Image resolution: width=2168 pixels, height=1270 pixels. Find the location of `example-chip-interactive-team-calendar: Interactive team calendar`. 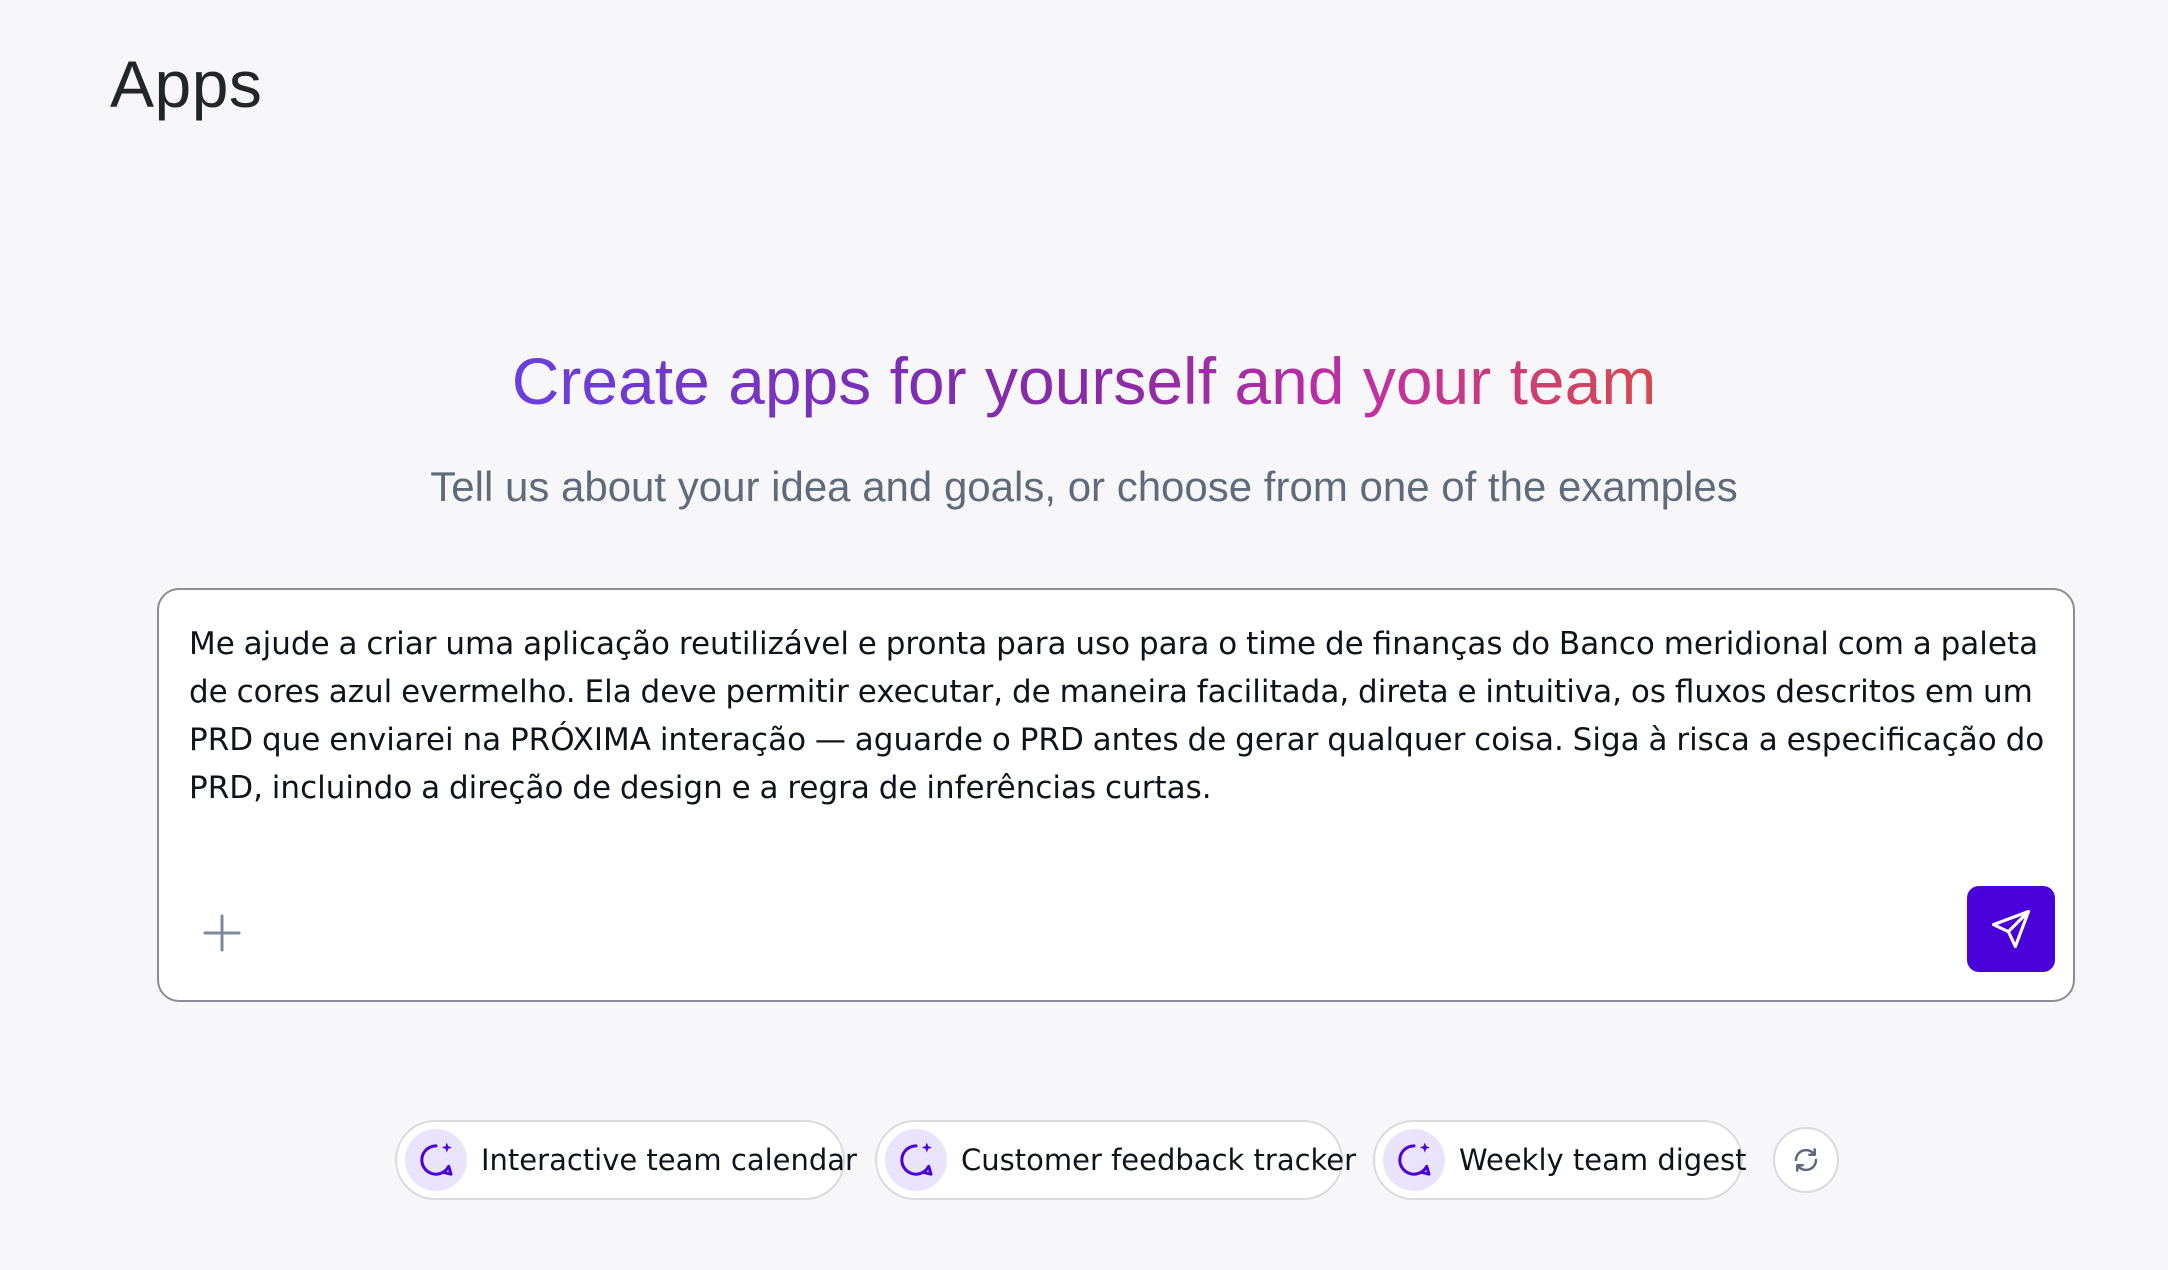

example-chip-interactive-team-calendar: Interactive team calendar is located at coordinates (626, 1160).